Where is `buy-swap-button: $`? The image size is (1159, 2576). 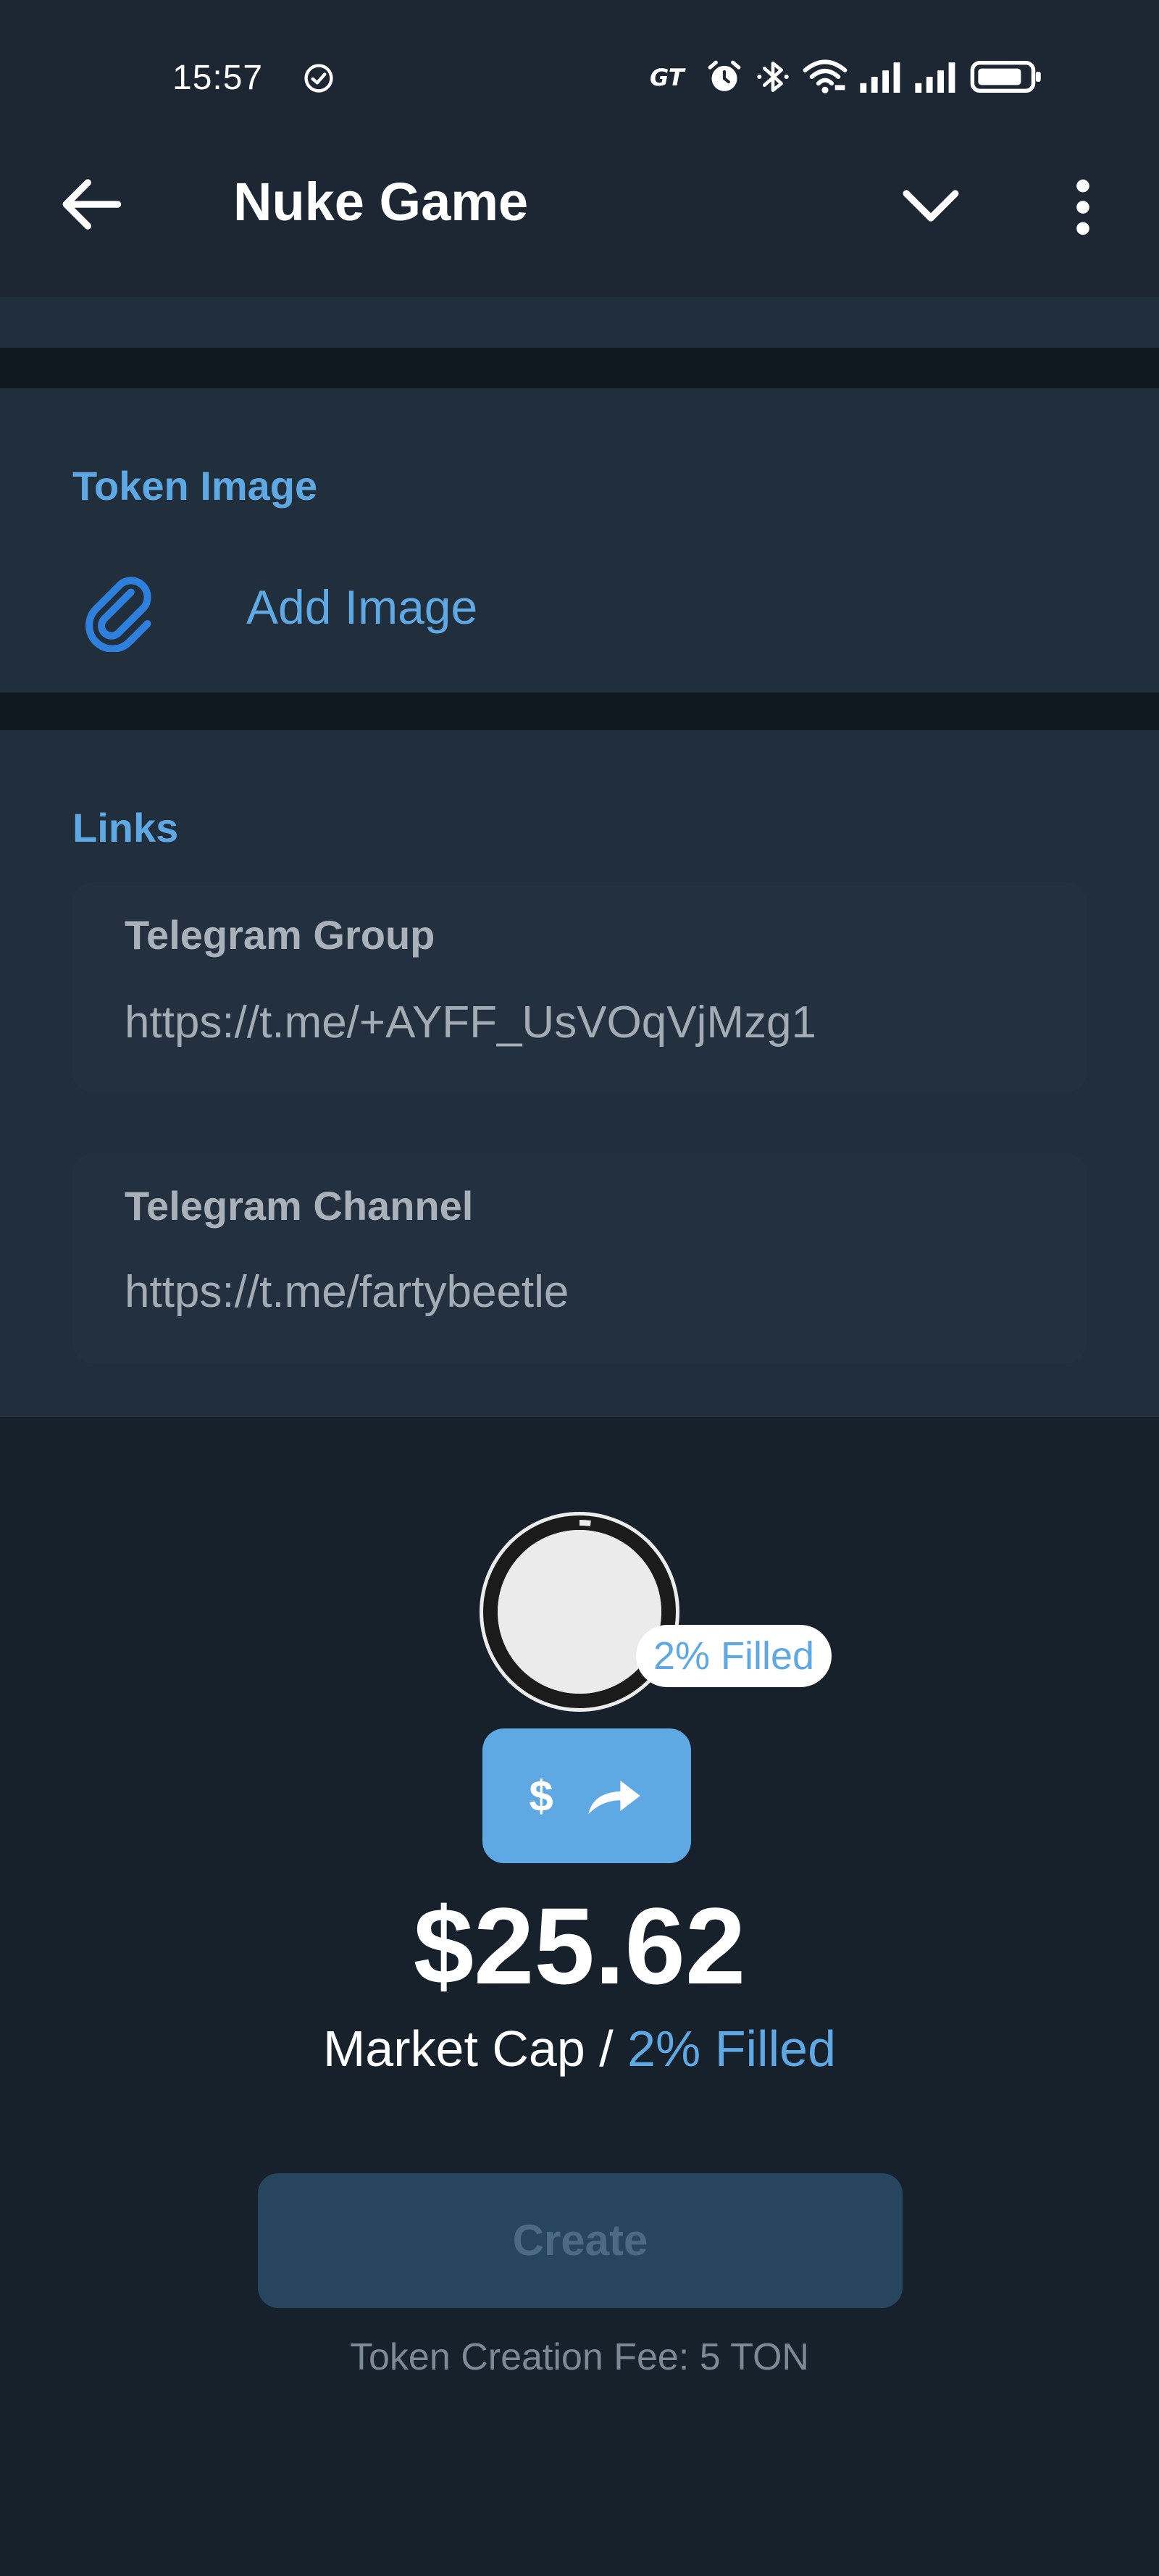 buy-swap-button: $ is located at coordinates (586, 1795).